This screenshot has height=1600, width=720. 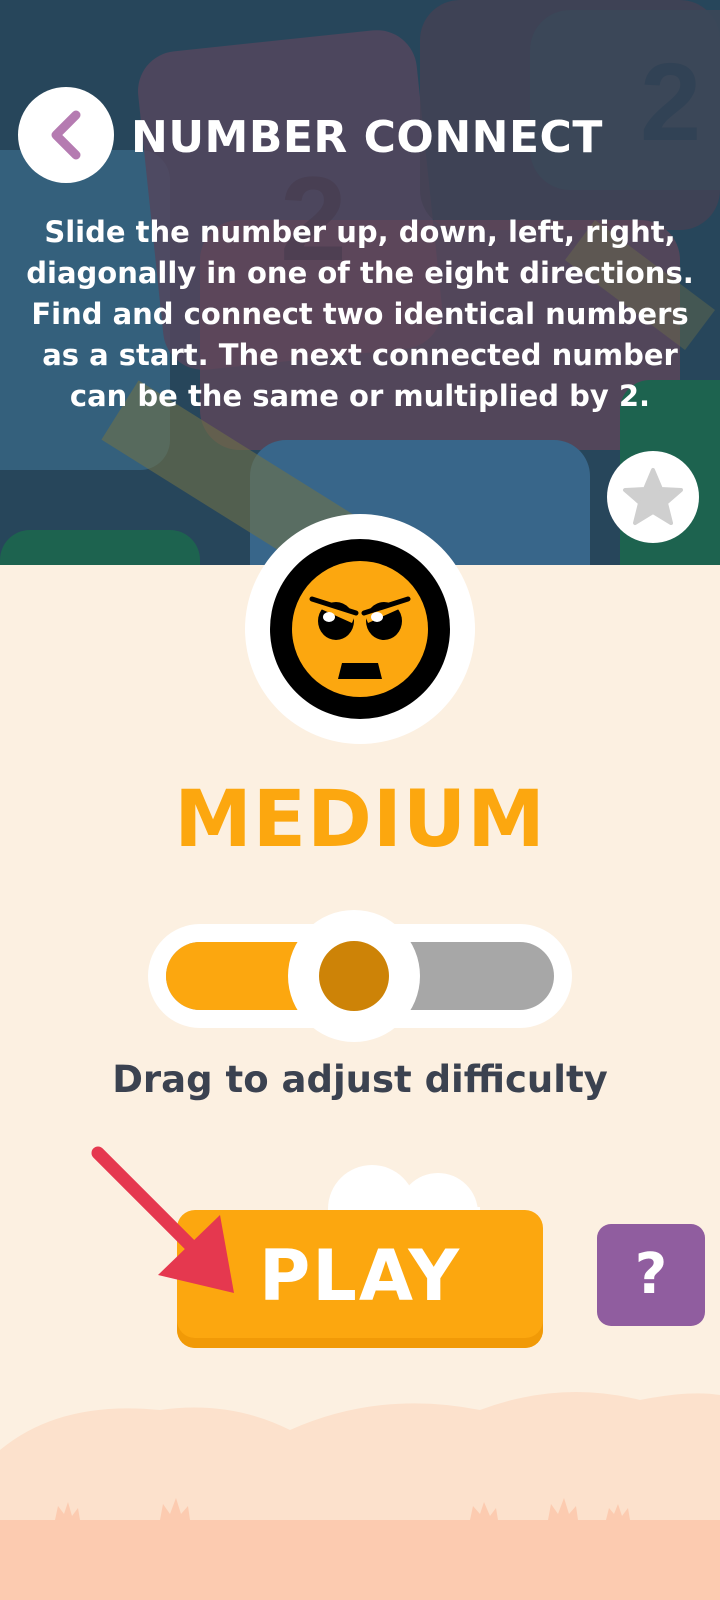 I want to click on slider-knob-center, so click(x=354, y=976).